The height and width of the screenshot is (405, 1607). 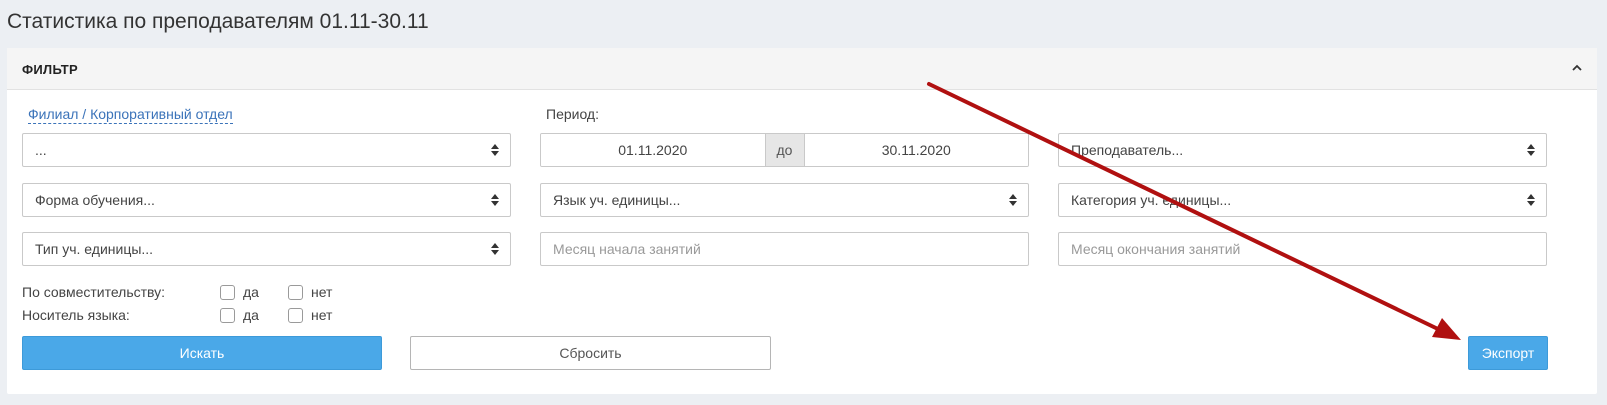 What do you see at coordinates (50, 69) in the screenshot?
I see `filter-title: ФИЛЬТР` at bounding box center [50, 69].